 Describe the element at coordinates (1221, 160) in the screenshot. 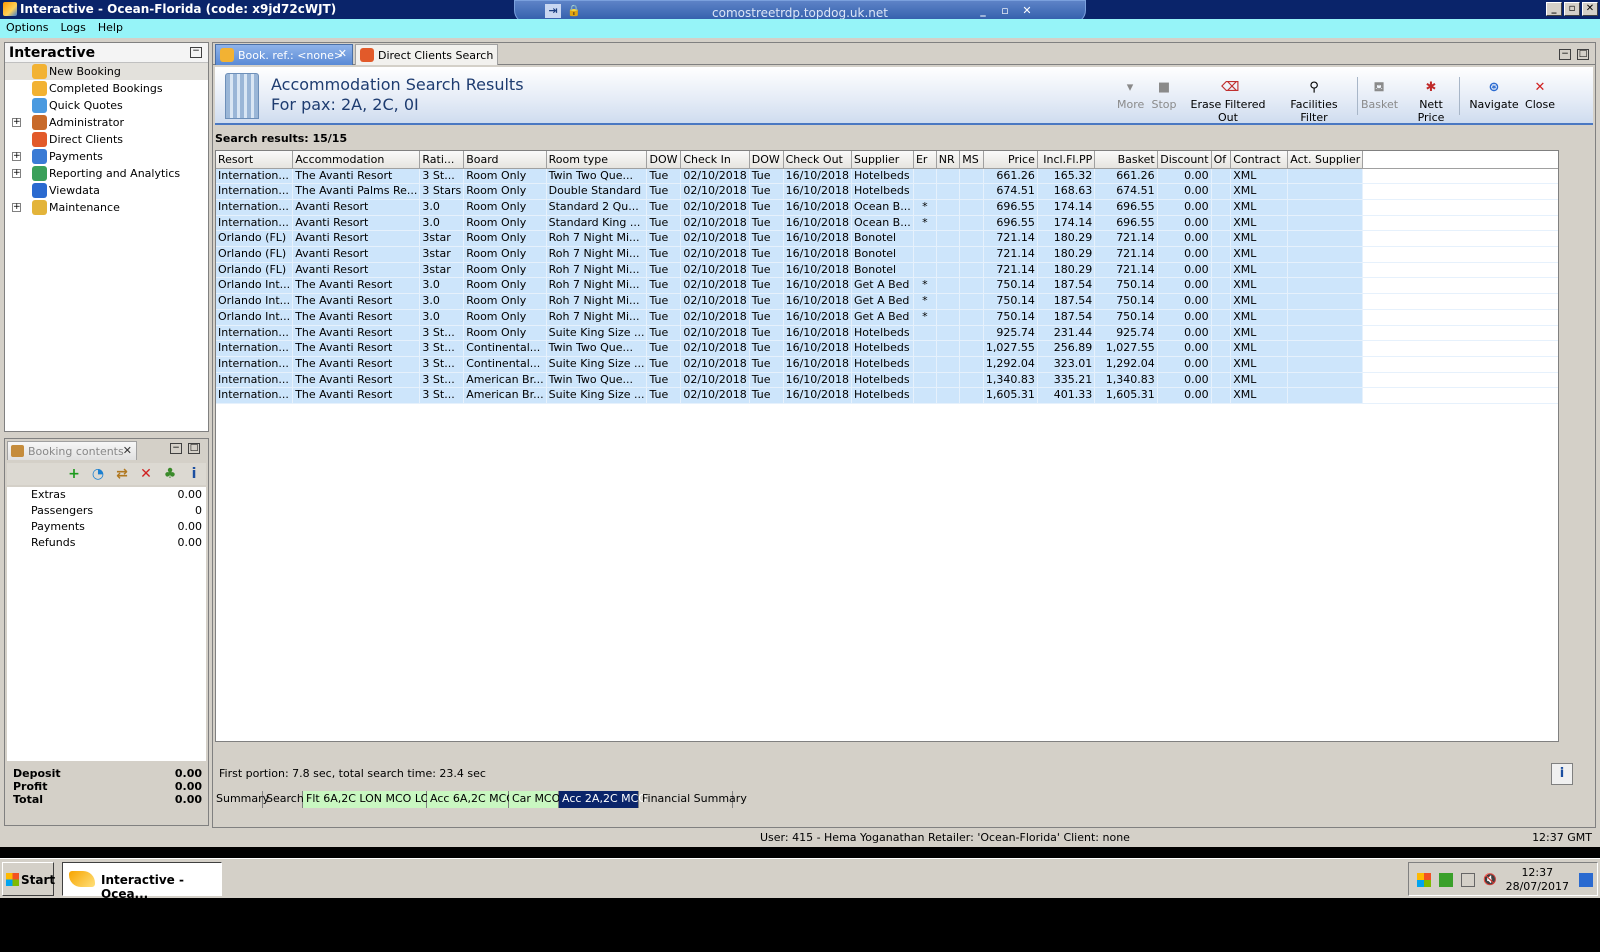

I see `column-header: Of` at that location.